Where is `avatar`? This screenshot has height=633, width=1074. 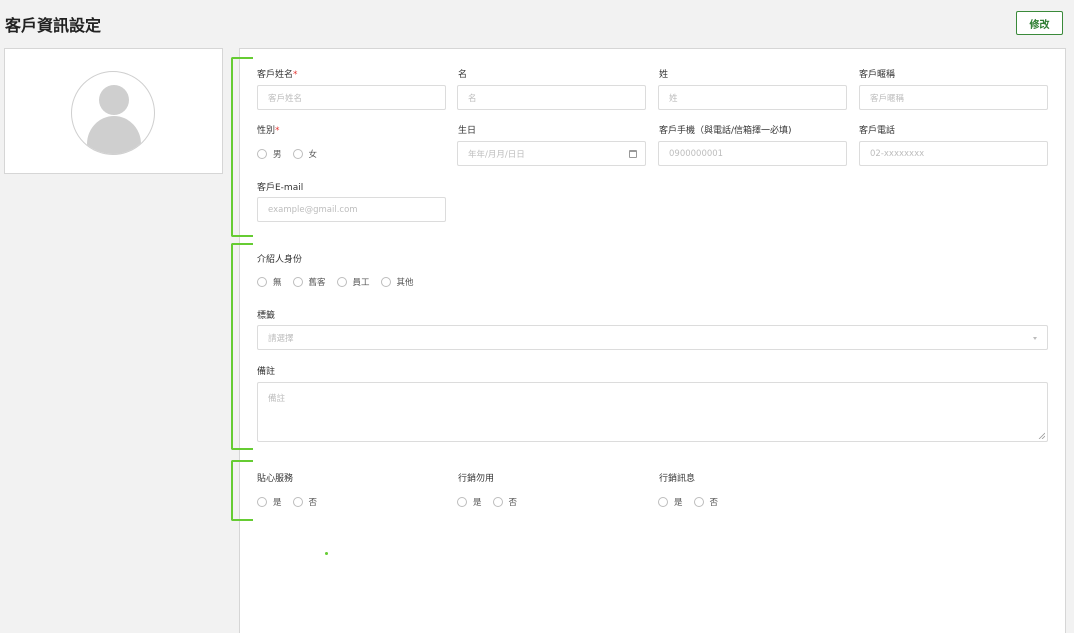 avatar is located at coordinates (113, 113).